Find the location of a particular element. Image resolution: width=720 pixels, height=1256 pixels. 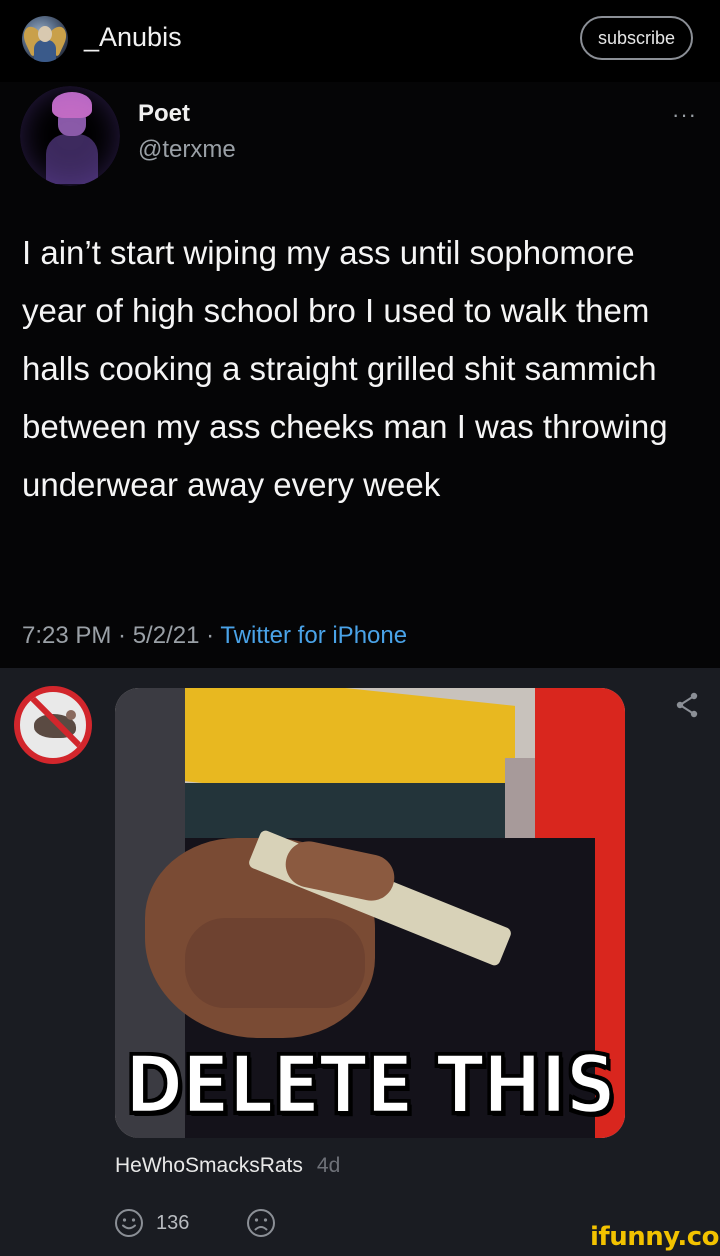

tweet-timestamp: 7:23 PM · 5/2/21 · is located at coordinates (121, 635).